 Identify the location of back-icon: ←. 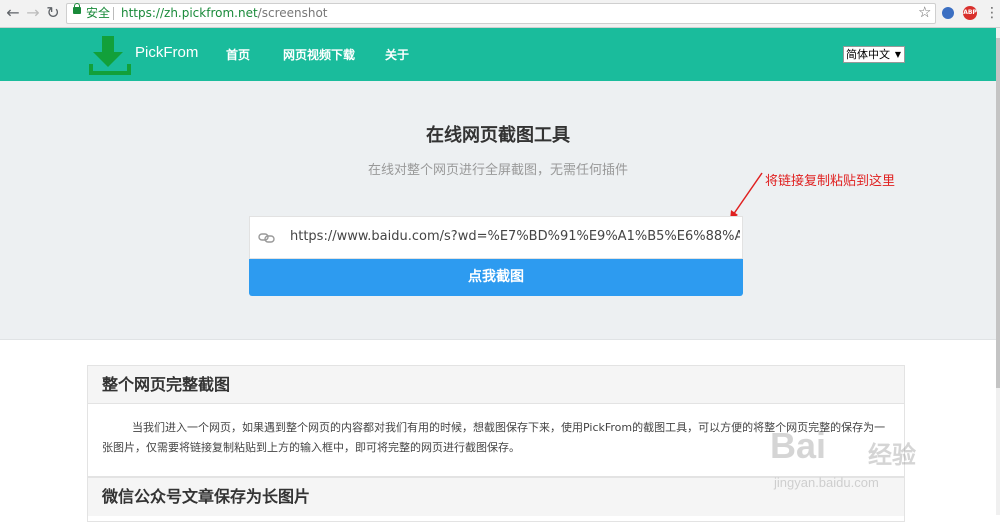
(13, 13).